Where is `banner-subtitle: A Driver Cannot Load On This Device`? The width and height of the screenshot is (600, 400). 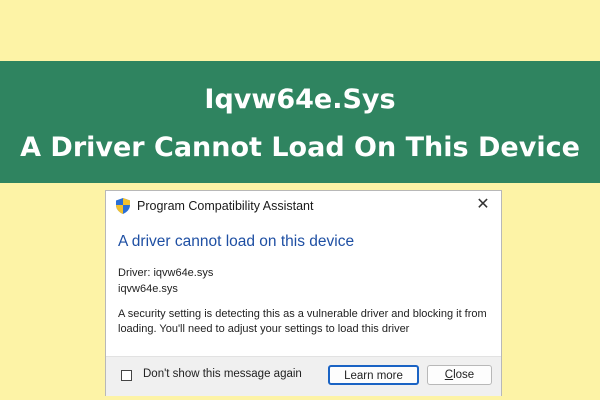
banner-subtitle: A Driver Cannot Load On This Device is located at coordinates (300, 147).